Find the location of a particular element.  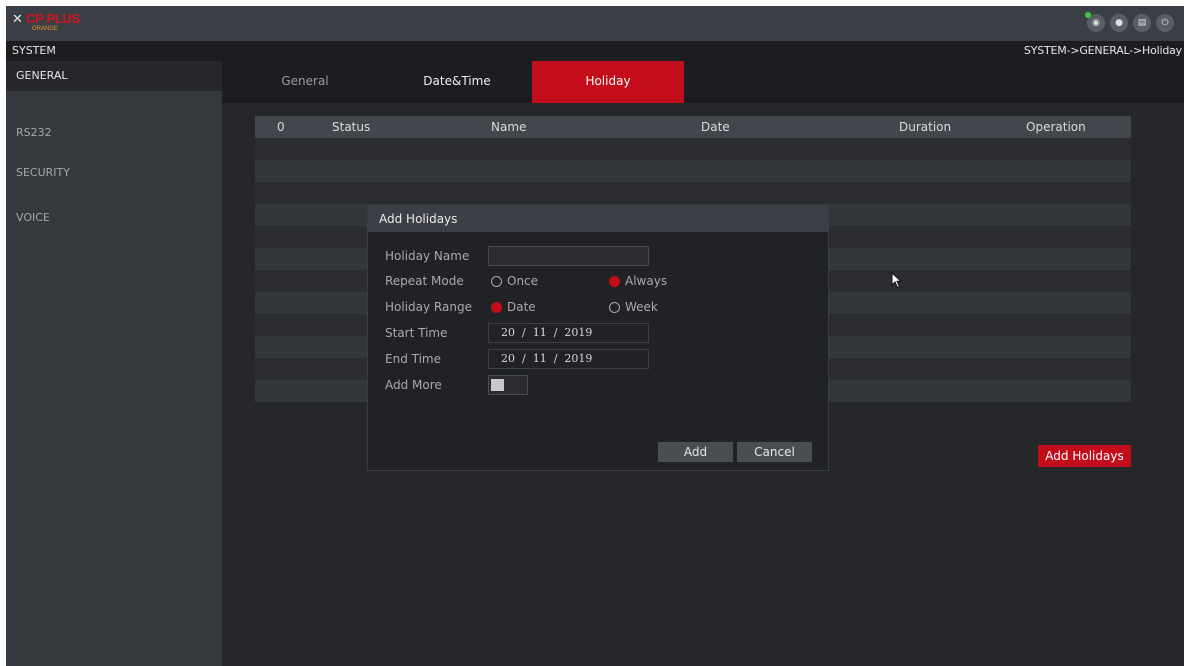

cancel-button: Cancel is located at coordinates (774, 452).